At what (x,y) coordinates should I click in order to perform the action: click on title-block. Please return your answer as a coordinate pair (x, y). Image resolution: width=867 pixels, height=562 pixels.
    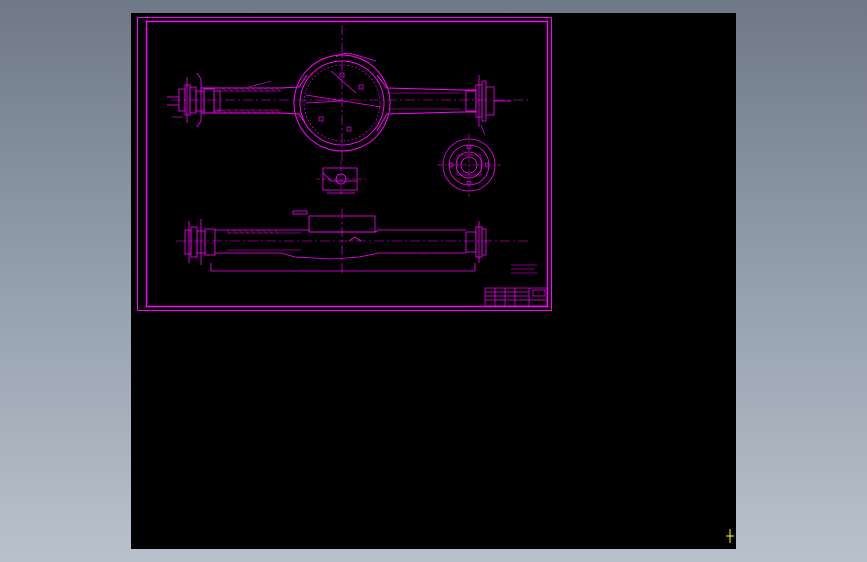
    Looking at the image, I should click on (516, 297).